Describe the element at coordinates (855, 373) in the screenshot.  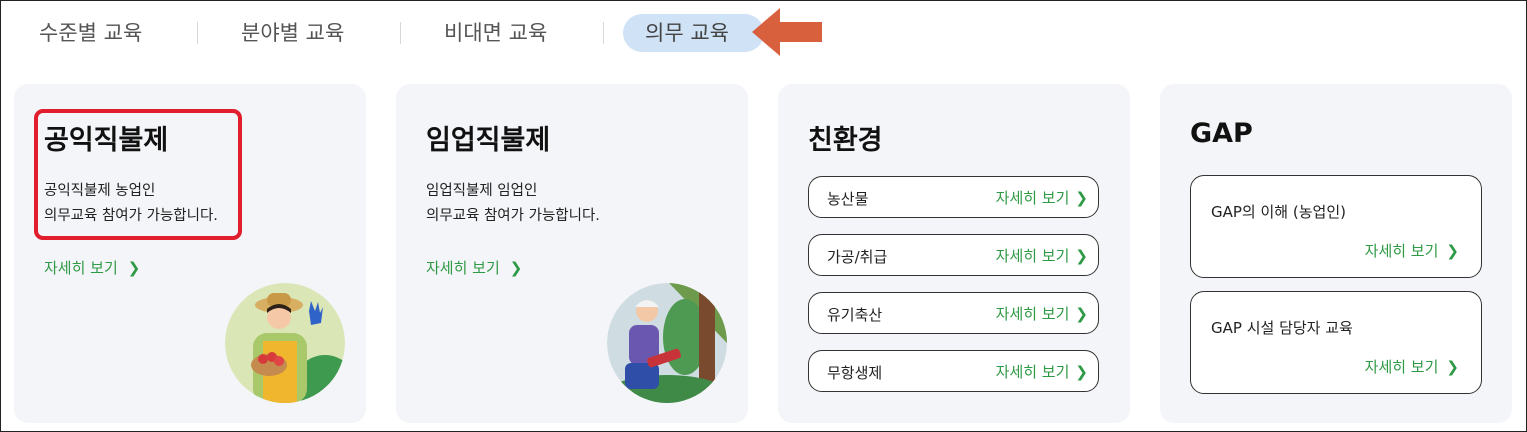
I see `item-label: 무항생제` at that location.